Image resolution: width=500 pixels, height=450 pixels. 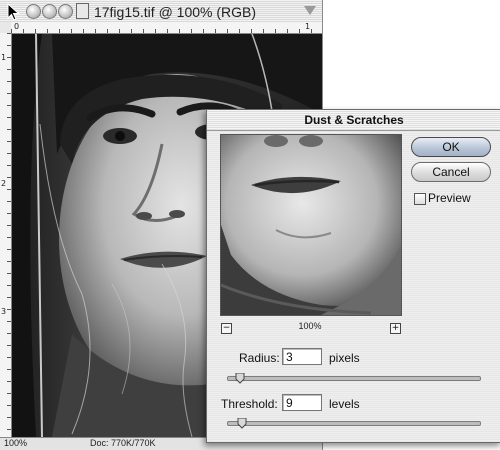 What do you see at coordinates (451, 172) in the screenshot?
I see `cancel-button: Cancel` at bounding box center [451, 172].